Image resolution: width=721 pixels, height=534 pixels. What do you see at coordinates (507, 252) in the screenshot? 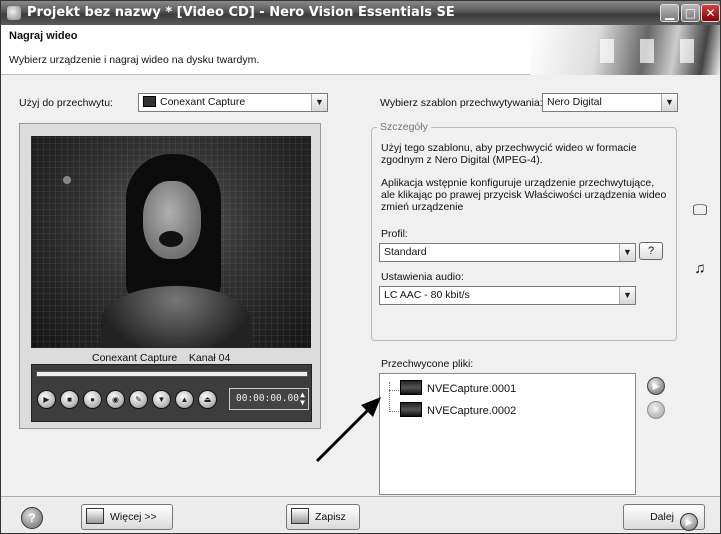
I see `profile-select: Standard ▼` at bounding box center [507, 252].